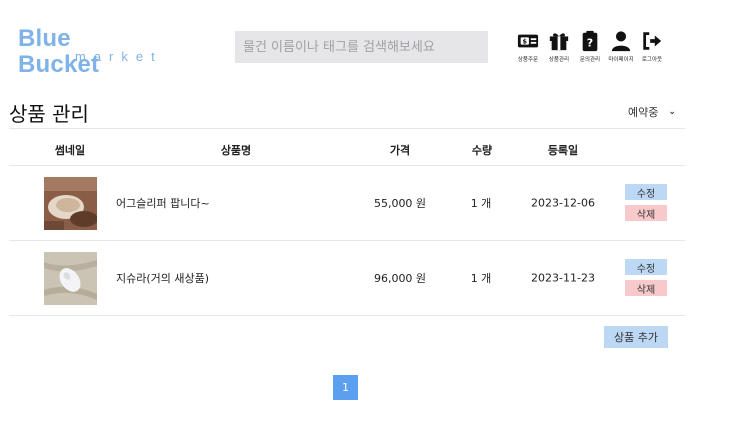 This screenshot has width=750, height=421. What do you see at coordinates (643, 112) in the screenshot?
I see `status-filter-value: 예약중` at bounding box center [643, 112].